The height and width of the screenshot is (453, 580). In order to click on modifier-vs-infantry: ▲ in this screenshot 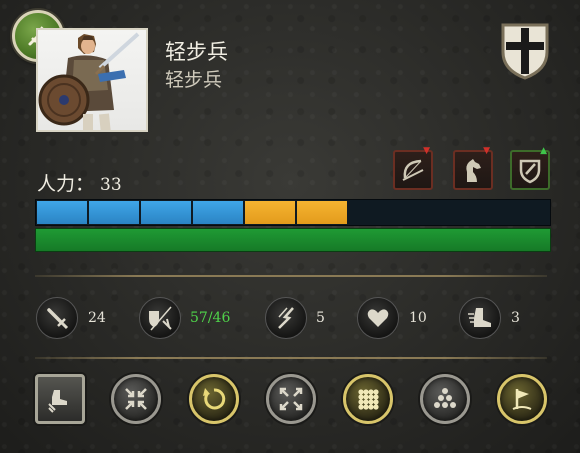, I will do `click(530, 168)`.